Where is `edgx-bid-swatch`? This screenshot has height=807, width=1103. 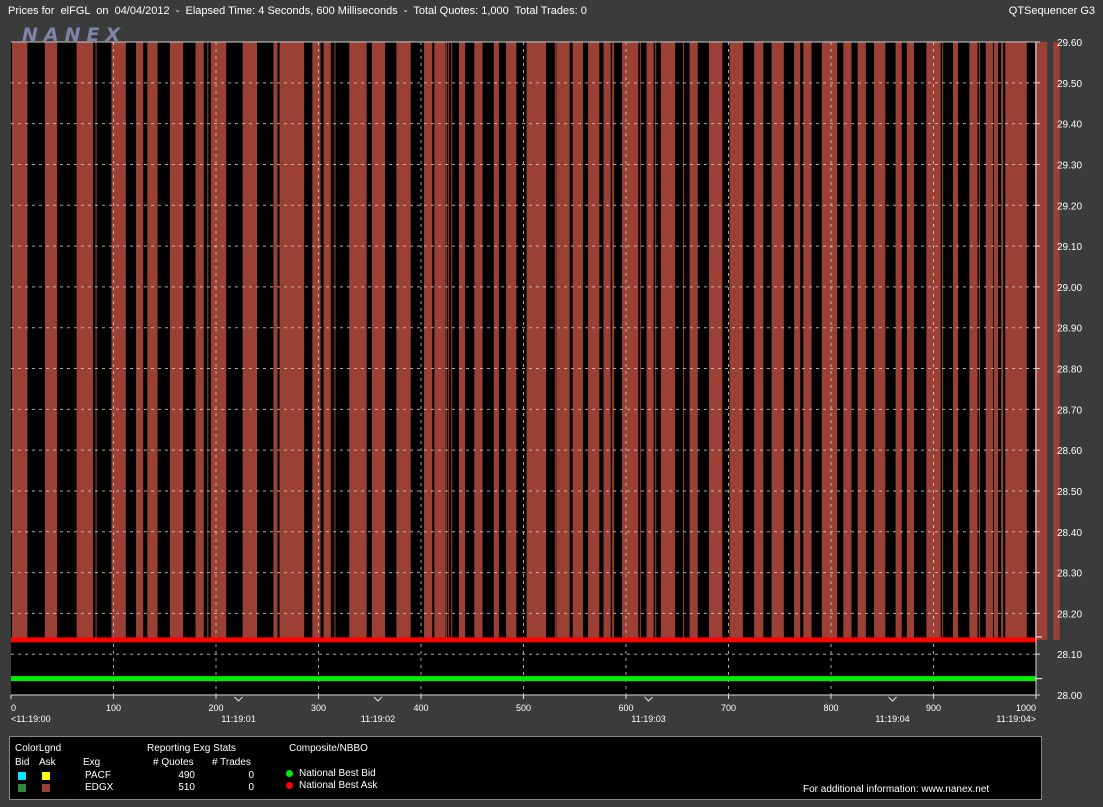
edgx-bid-swatch is located at coordinates (22, 788).